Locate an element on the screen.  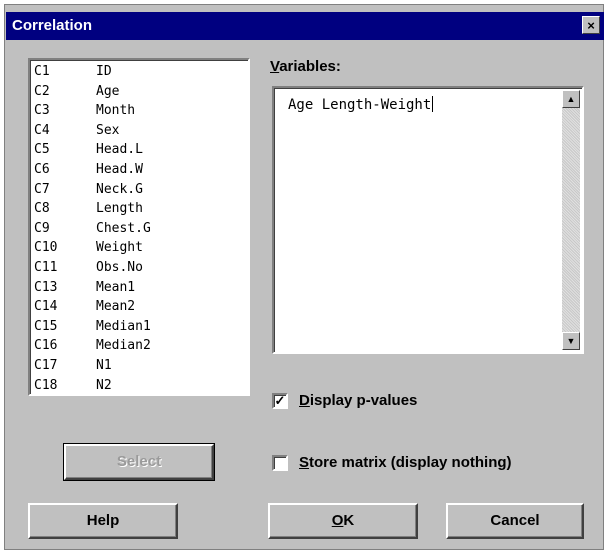
column-name: ID is located at coordinates (104, 71).